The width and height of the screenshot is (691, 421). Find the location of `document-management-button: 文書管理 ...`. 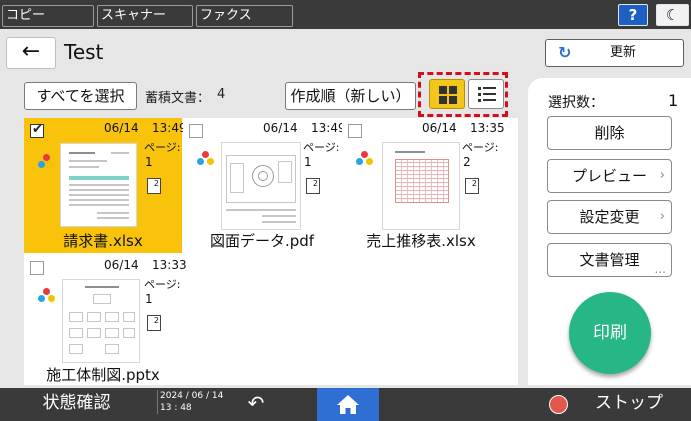

document-management-button: 文書管理 ... is located at coordinates (609, 260).